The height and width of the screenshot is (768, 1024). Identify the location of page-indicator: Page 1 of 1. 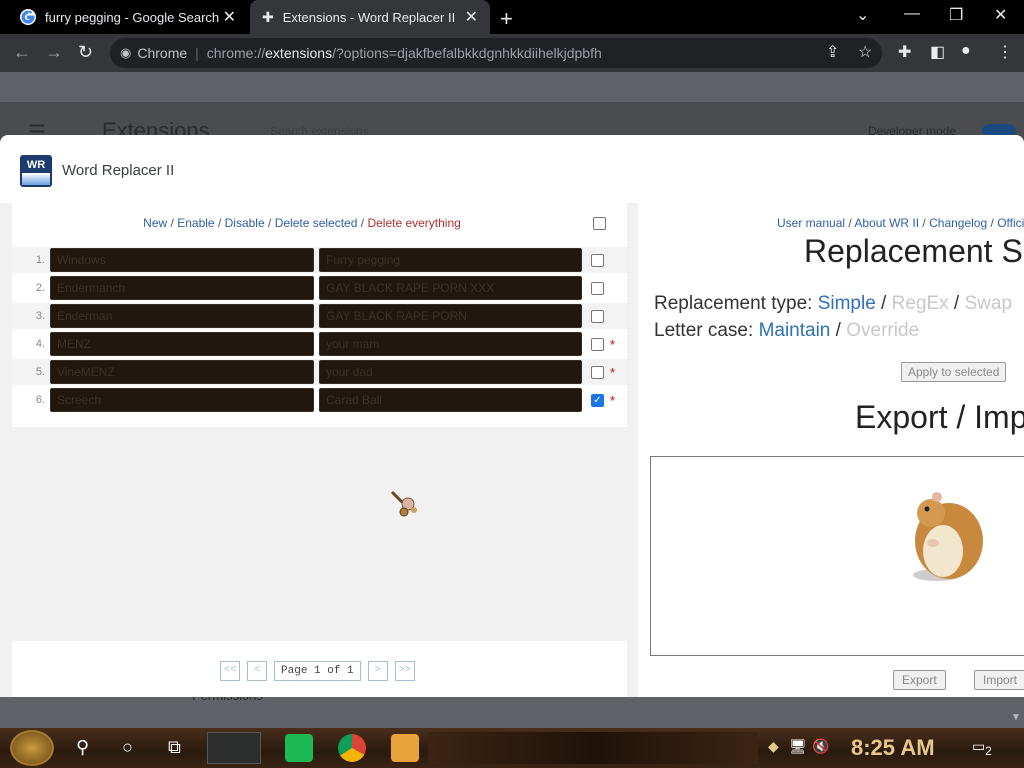
(317, 671).